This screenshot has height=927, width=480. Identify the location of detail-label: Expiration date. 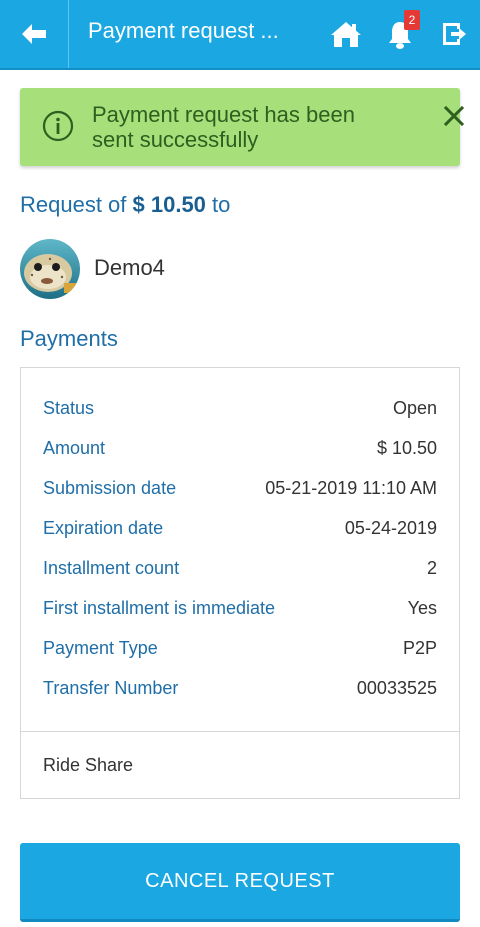
(103, 528).